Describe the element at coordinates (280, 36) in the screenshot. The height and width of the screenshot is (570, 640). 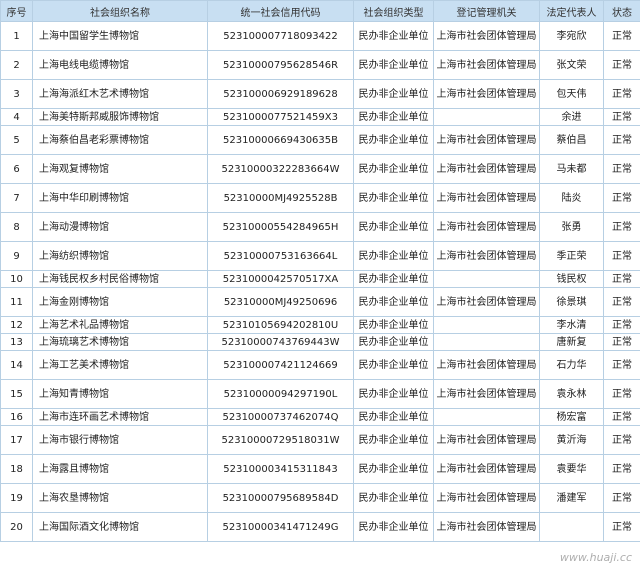
I see `cell-code: 52310000771809342​2` at that location.